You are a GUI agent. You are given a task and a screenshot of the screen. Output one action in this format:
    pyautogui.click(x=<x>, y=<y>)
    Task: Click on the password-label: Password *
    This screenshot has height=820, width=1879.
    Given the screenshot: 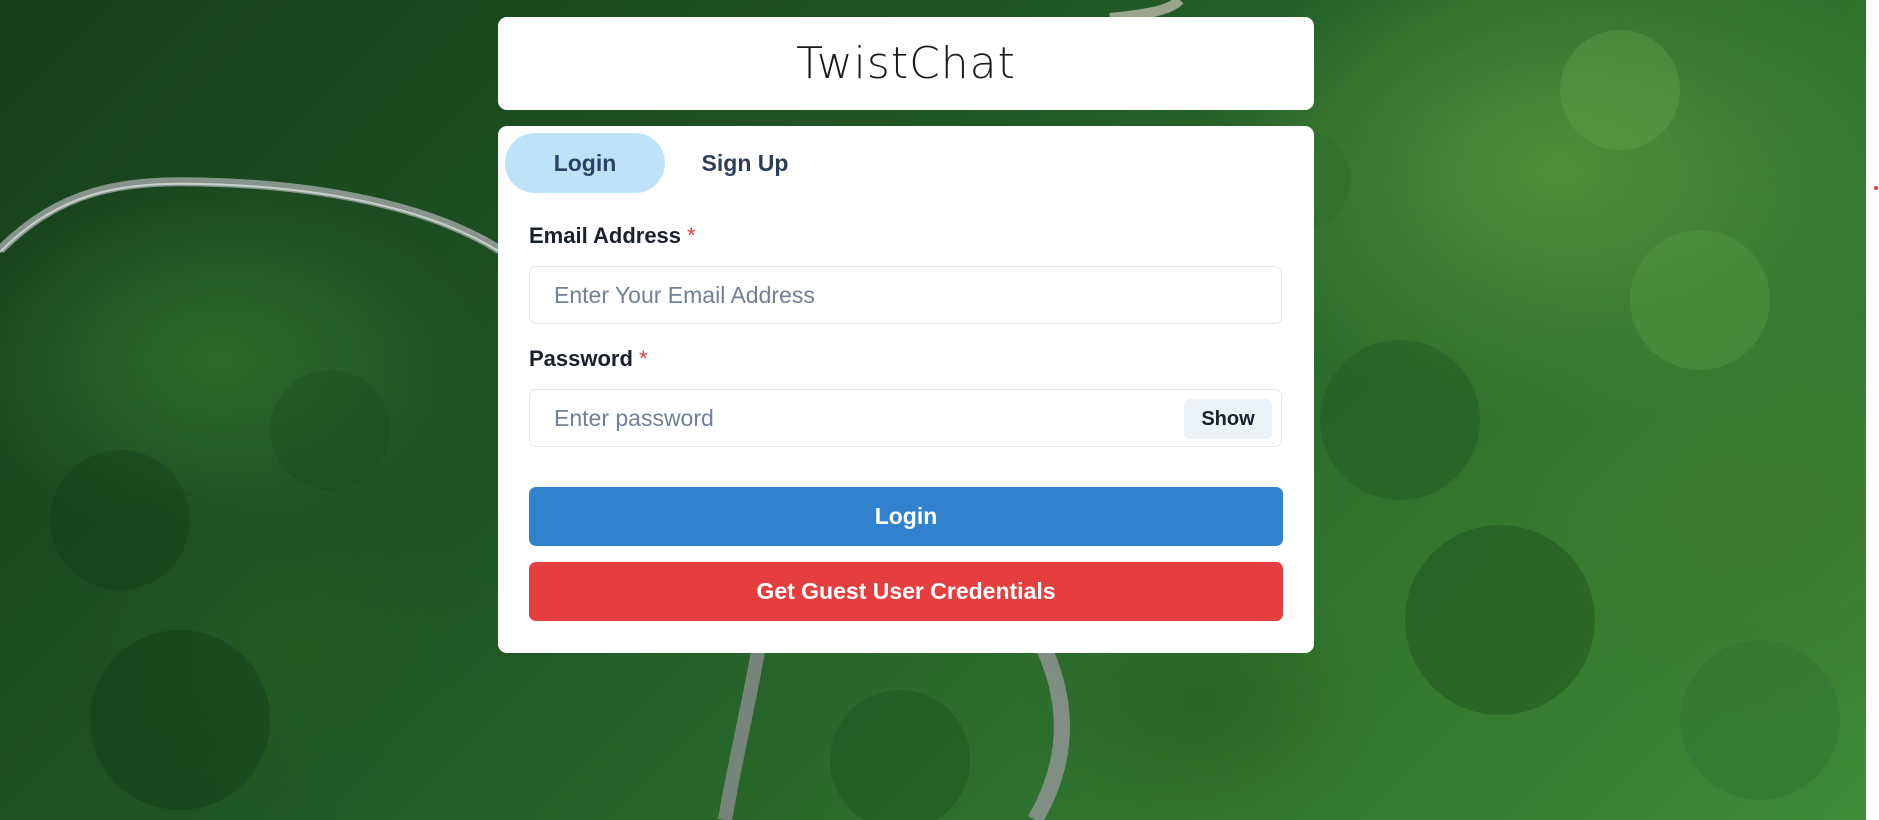 What is the action you would take?
    pyautogui.click(x=588, y=359)
    